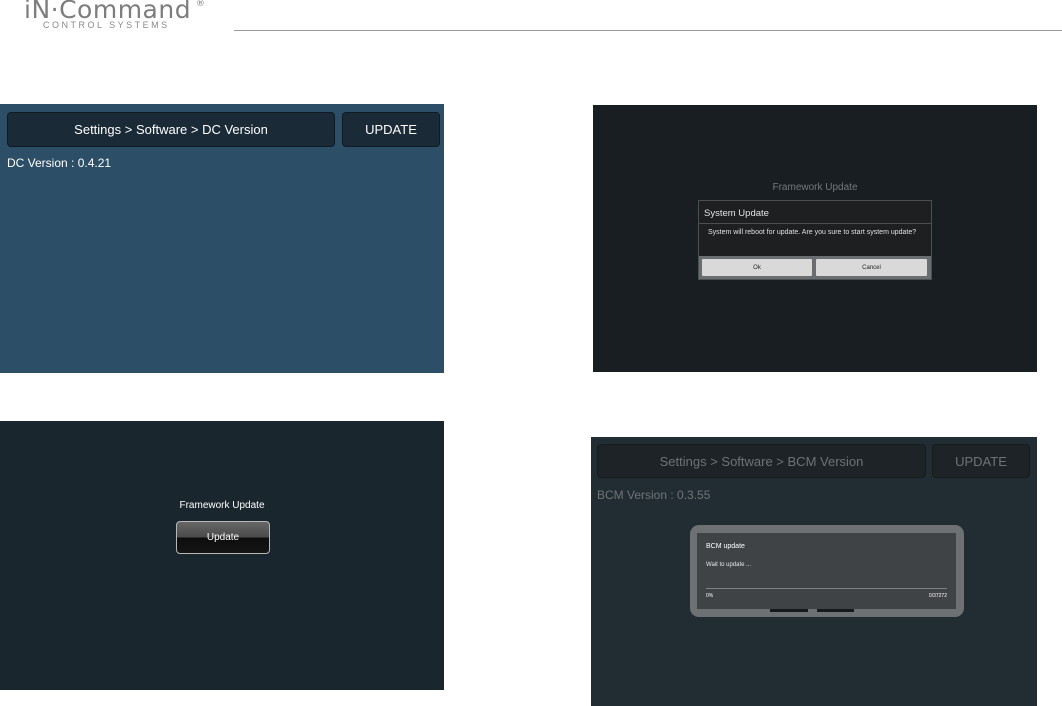 Image resolution: width=1062 pixels, height=706 pixels. What do you see at coordinates (106, 25) in the screenshot?
I see `logo-tagline: CONTROL SYSTEMS` at bounding box center [106, 25].